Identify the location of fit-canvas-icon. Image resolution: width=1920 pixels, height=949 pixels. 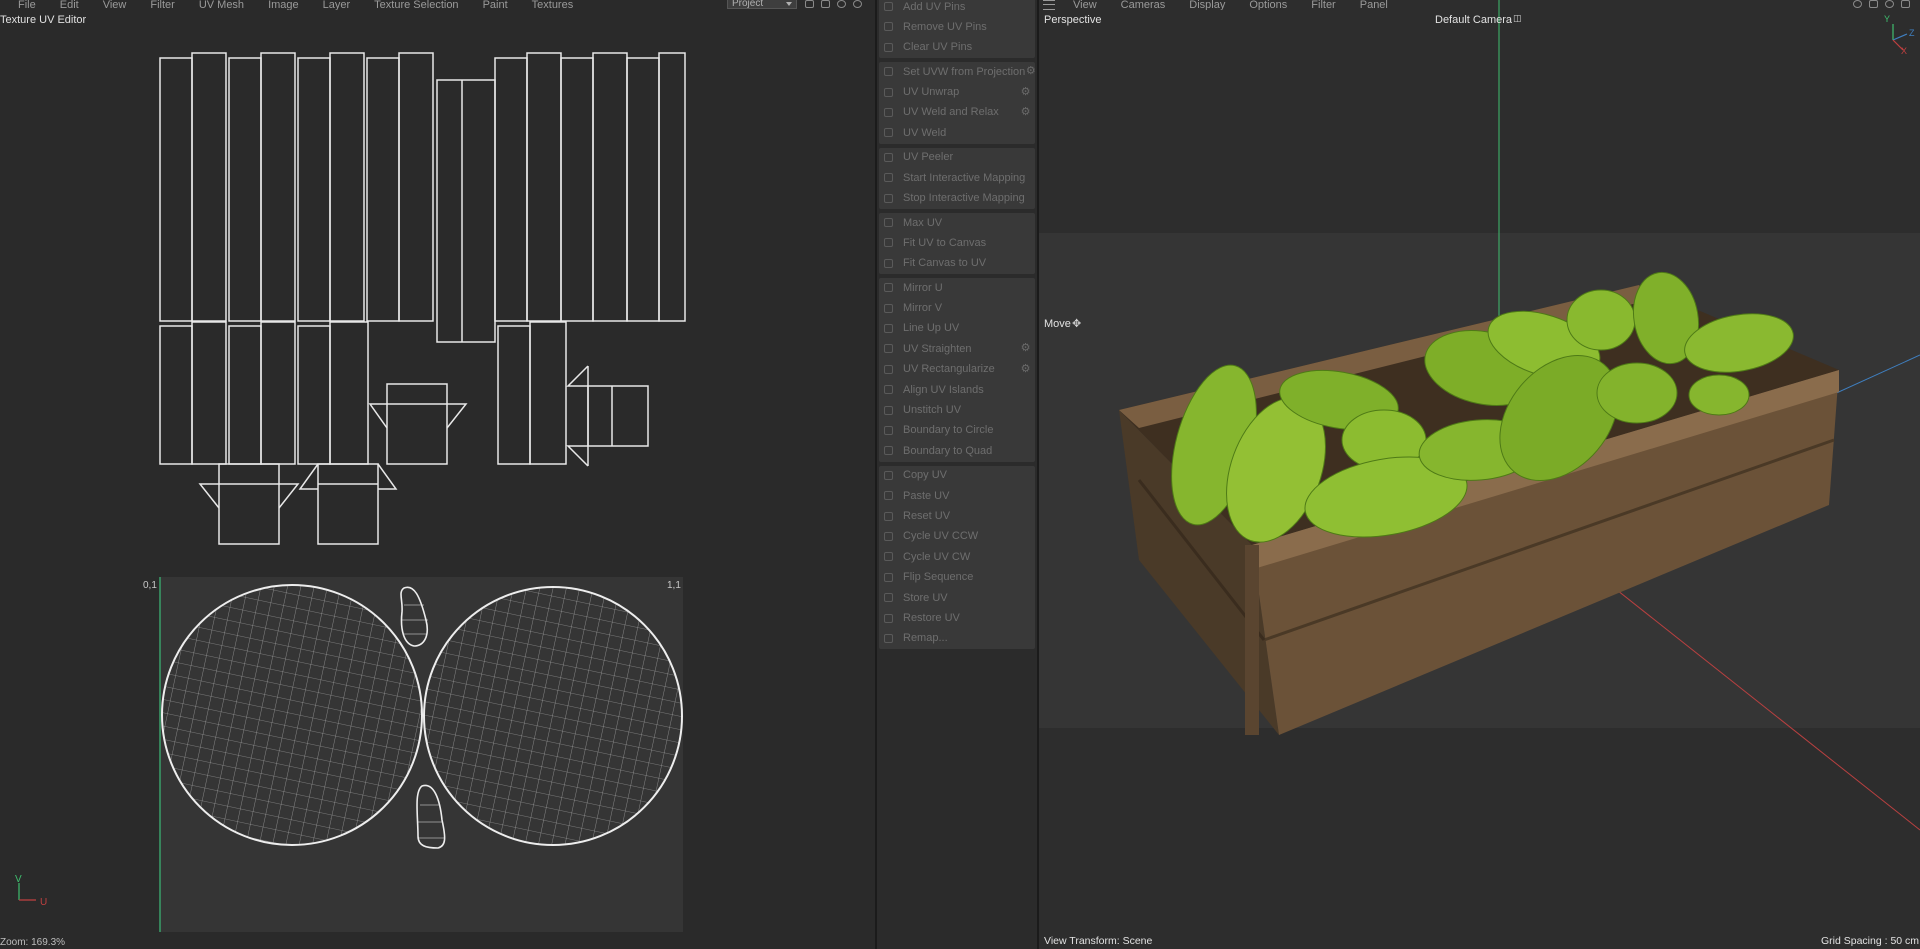
(888, 263).